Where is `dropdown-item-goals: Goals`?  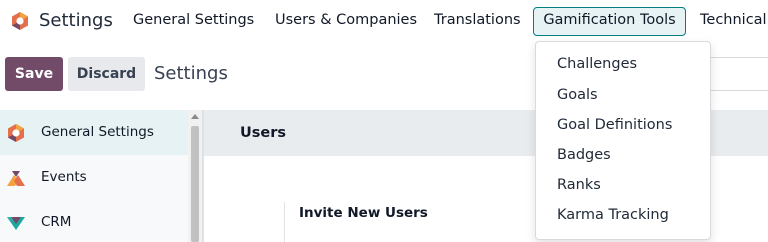
dropdown-item-goals: Goals is located at coordinates (577, 95).